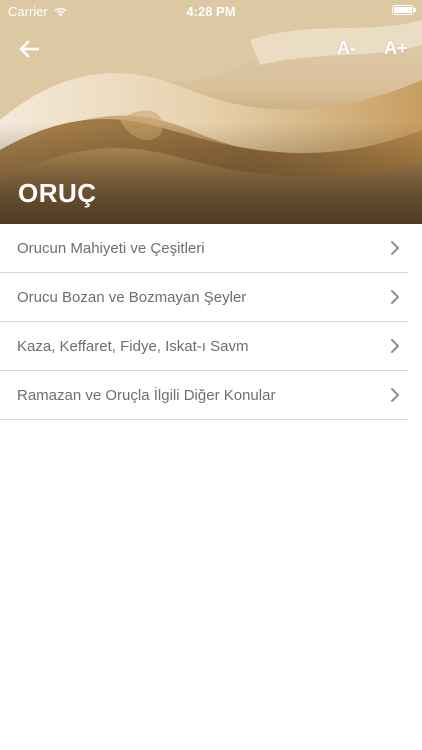 This screenshot has width=422, height=750. I want to click on list-item: Ramazan ve Oruçla İlgili Diğer Konular, so click(211, 395).